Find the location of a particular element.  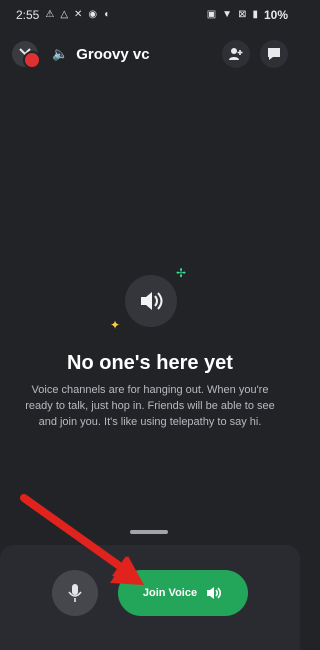

no-sim-icon: ⊠ is located at coordinates (242, 14).